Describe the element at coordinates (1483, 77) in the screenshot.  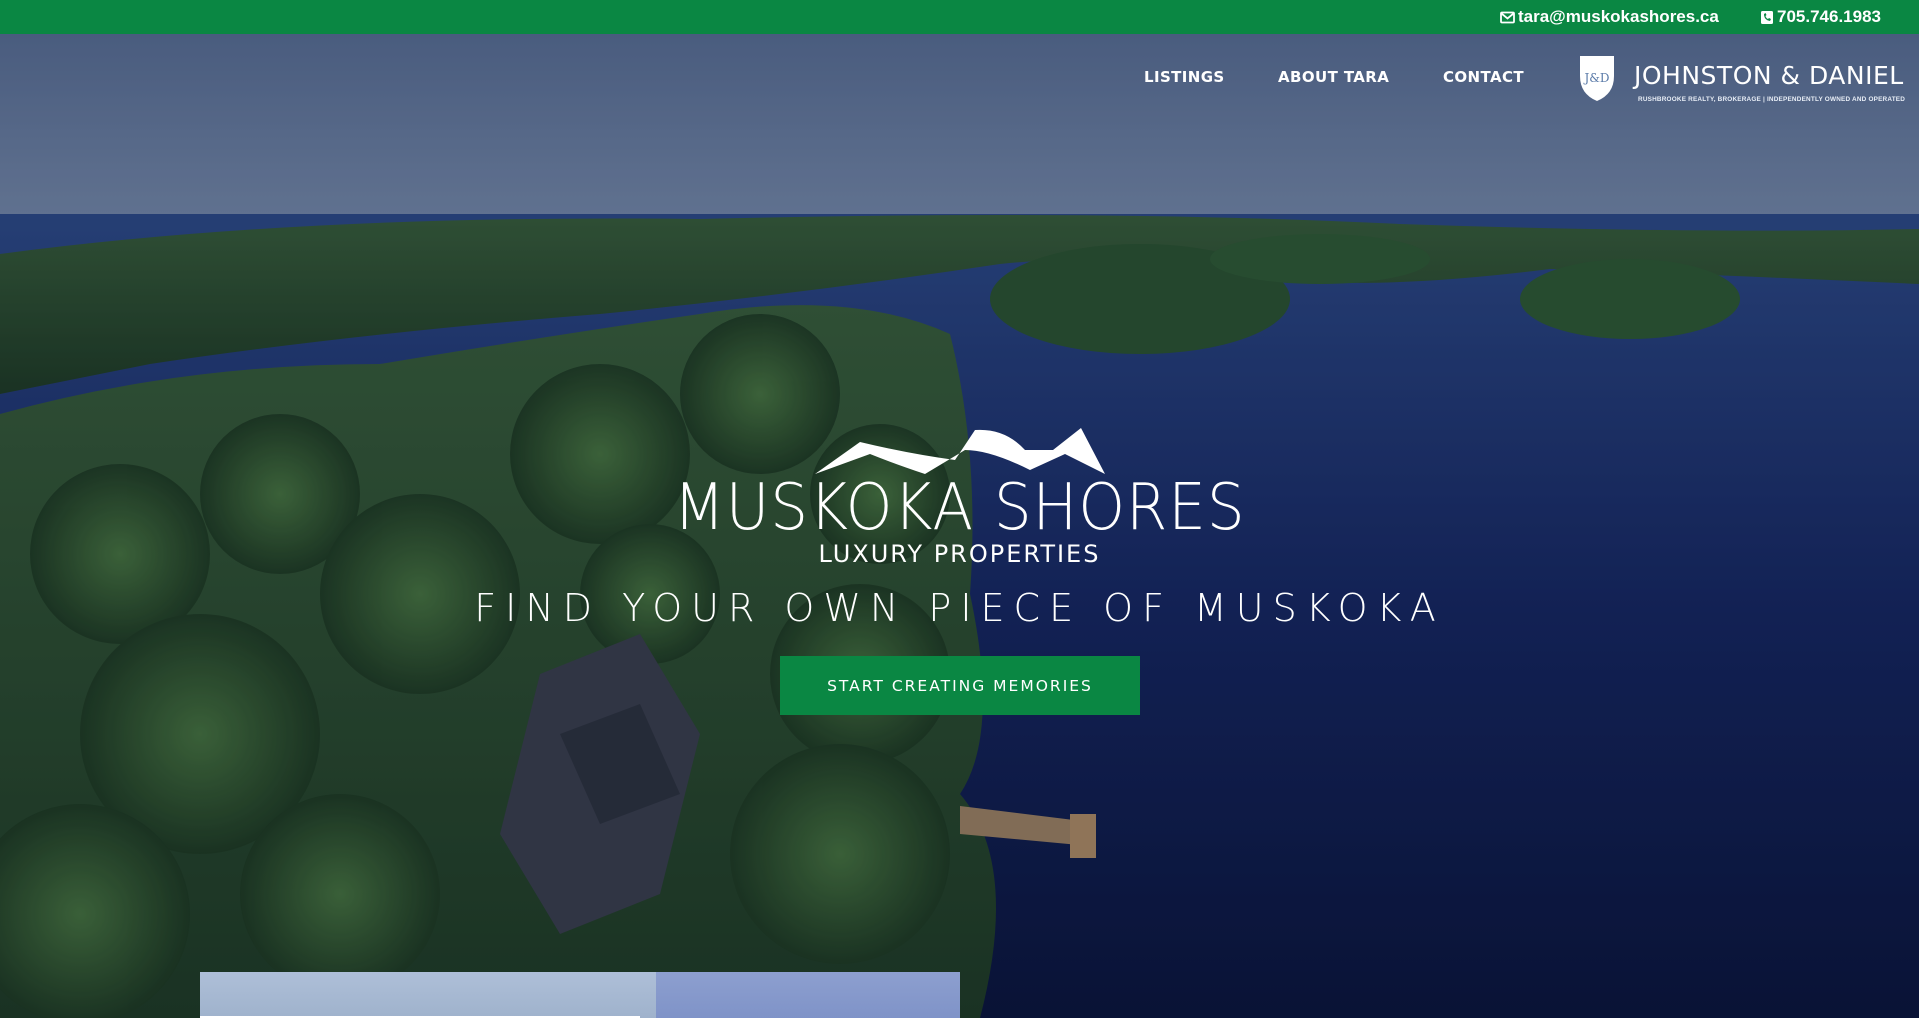
I see `nav-contact-link: CONTACT` at that location.